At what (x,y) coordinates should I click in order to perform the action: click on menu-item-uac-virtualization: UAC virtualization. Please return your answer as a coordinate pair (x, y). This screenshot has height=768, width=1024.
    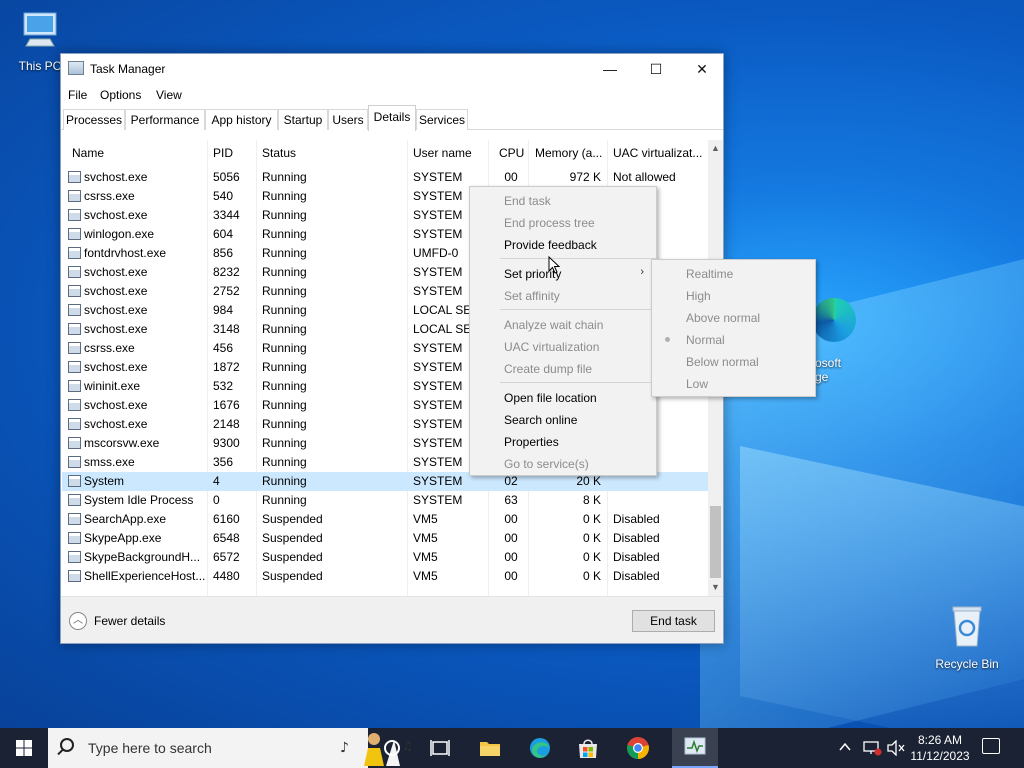
    Looking at the image, I should click on (563, 346).